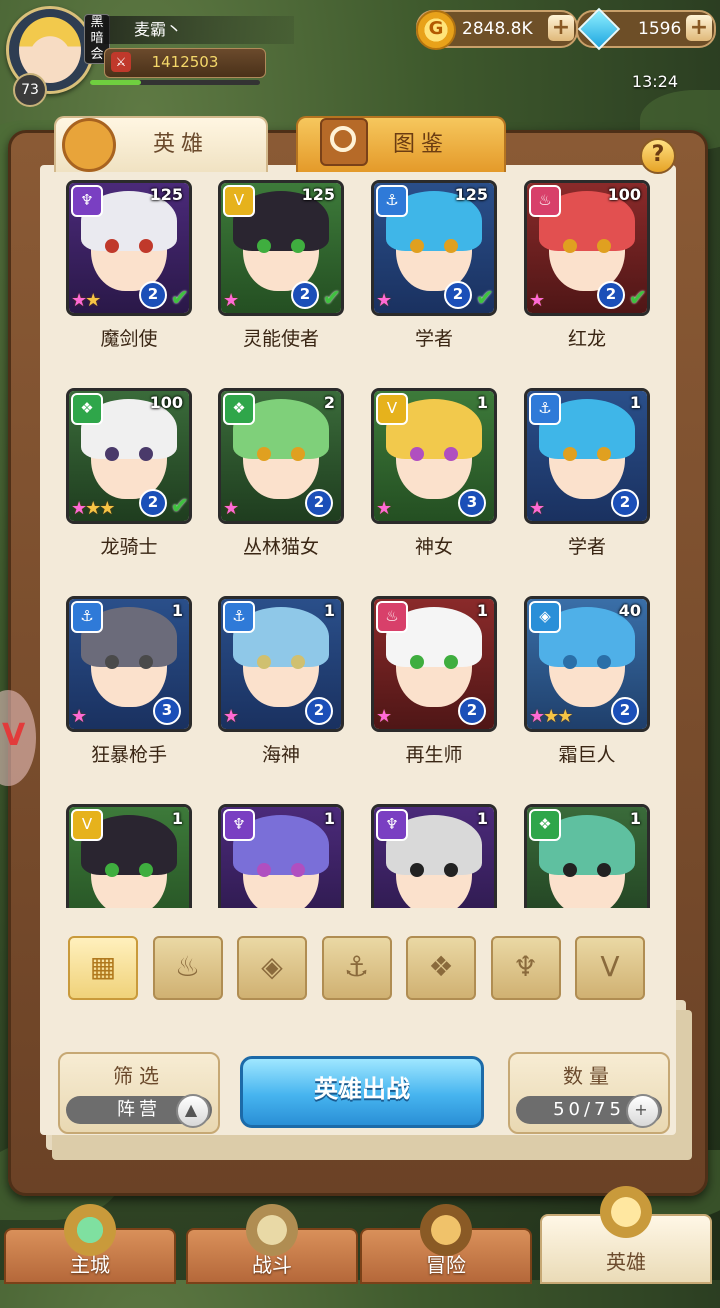 The image size is (720, 1308). Describe the element at coordinates (161, 144) in the screenshot. I see `tab-heroes: 英雄` at that location.